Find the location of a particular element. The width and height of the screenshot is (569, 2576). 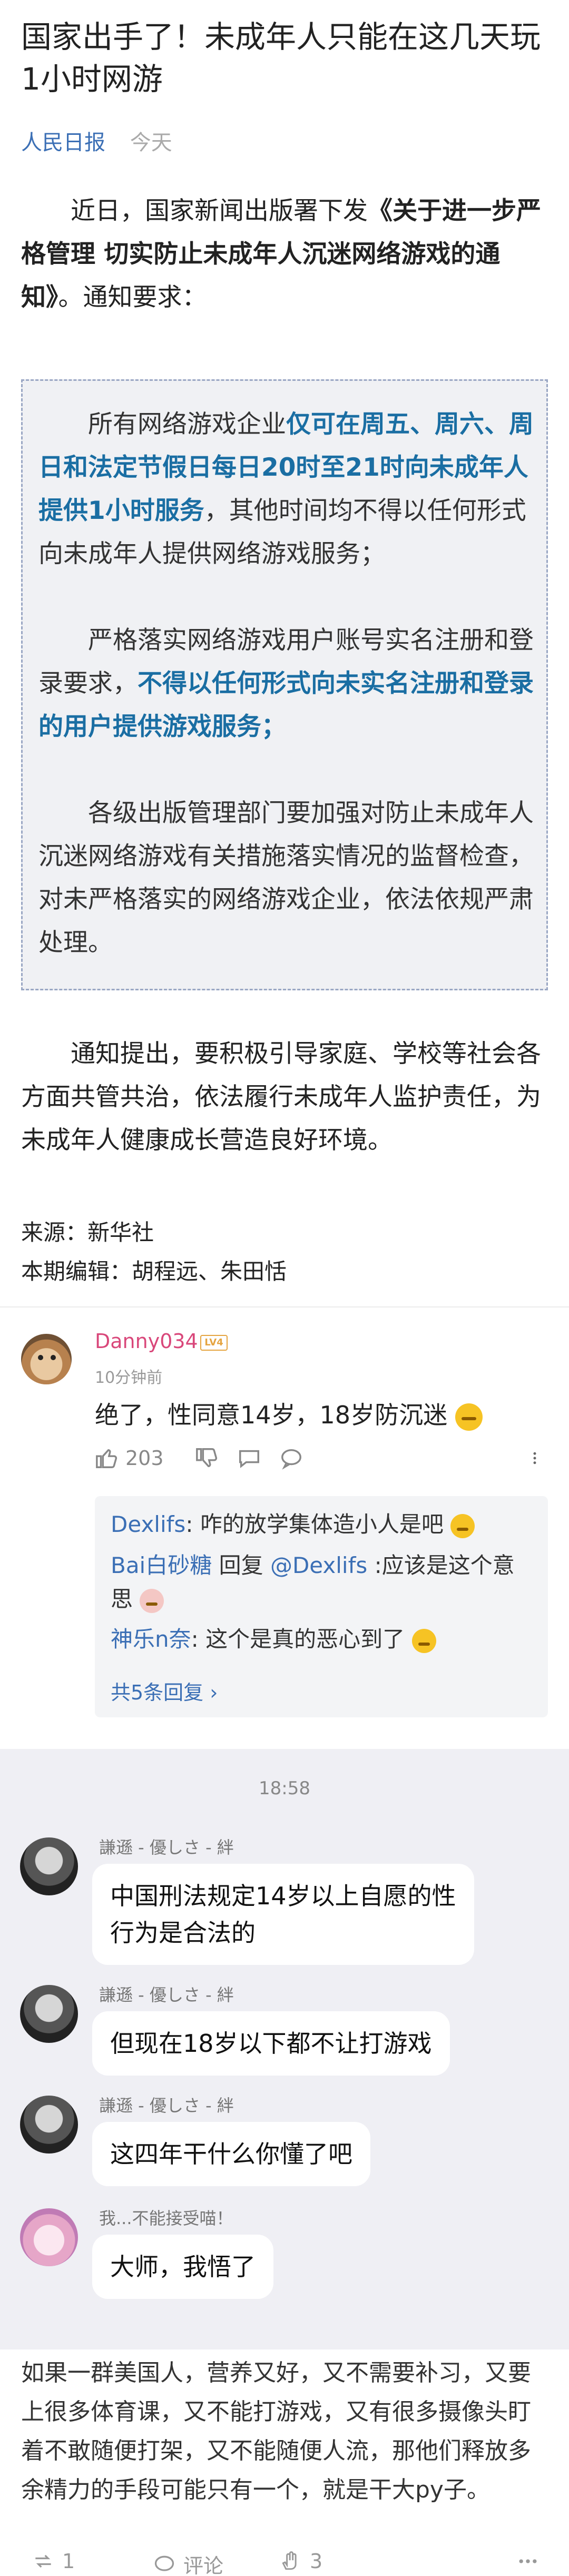

chat-bubble: 大师，我悟了 is located at coordinates (183, 2267).